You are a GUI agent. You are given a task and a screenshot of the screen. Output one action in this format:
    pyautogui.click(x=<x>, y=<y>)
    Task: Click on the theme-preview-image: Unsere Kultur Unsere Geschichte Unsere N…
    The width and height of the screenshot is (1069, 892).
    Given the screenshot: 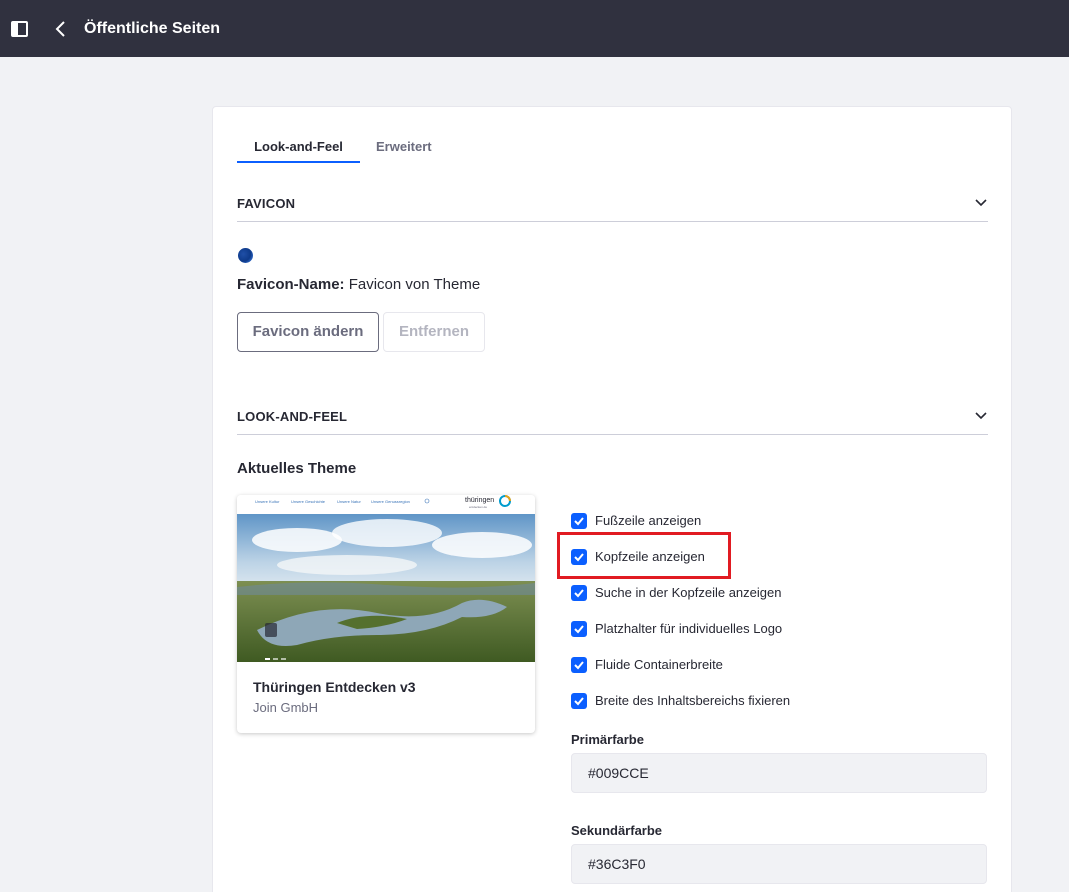 What is the action you would take?
    pyautogui.click(x=386, y=578)
    